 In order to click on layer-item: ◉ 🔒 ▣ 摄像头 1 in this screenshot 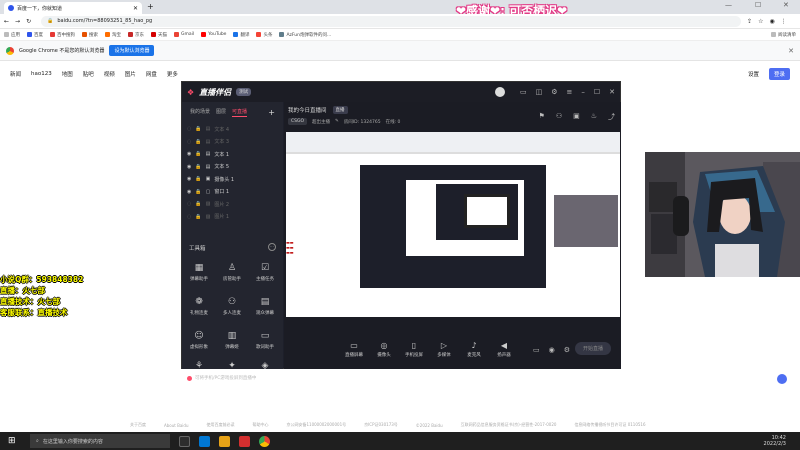, I will do `click(232, 179)`.